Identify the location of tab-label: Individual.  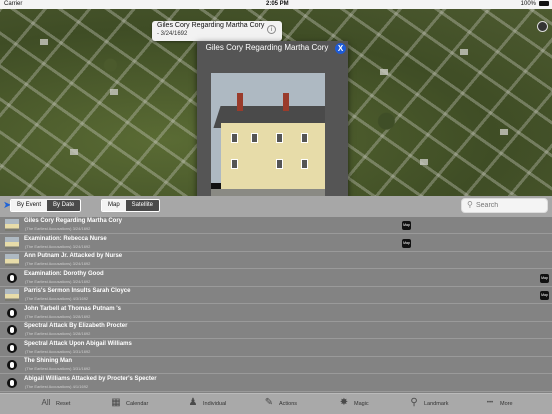
(215, 404).